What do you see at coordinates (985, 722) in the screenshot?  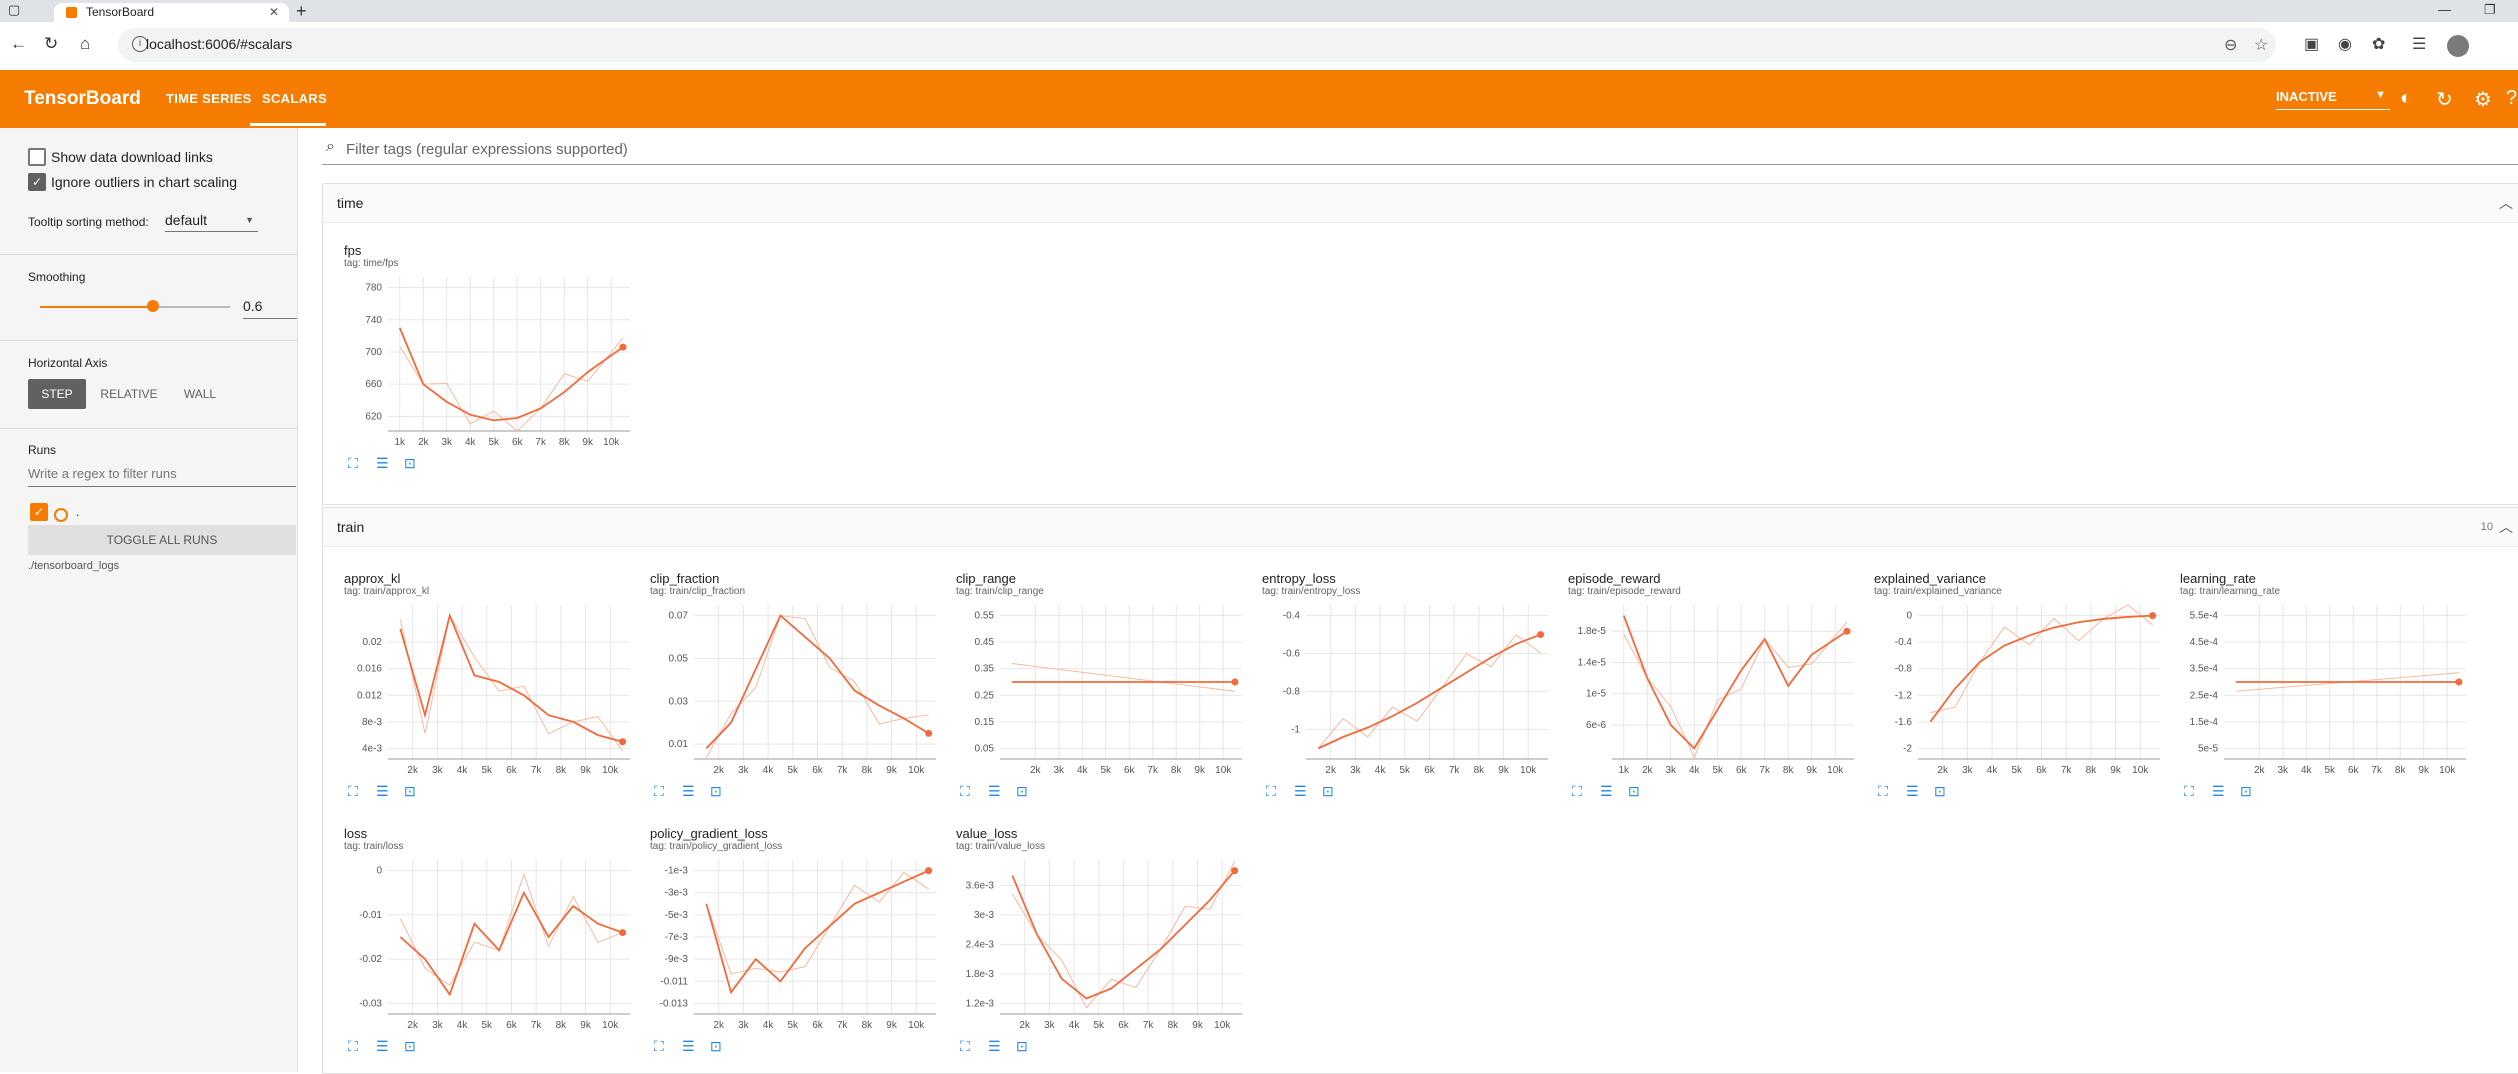 I see `y-tick-label: 0.15` at bounding box center [985, 722].